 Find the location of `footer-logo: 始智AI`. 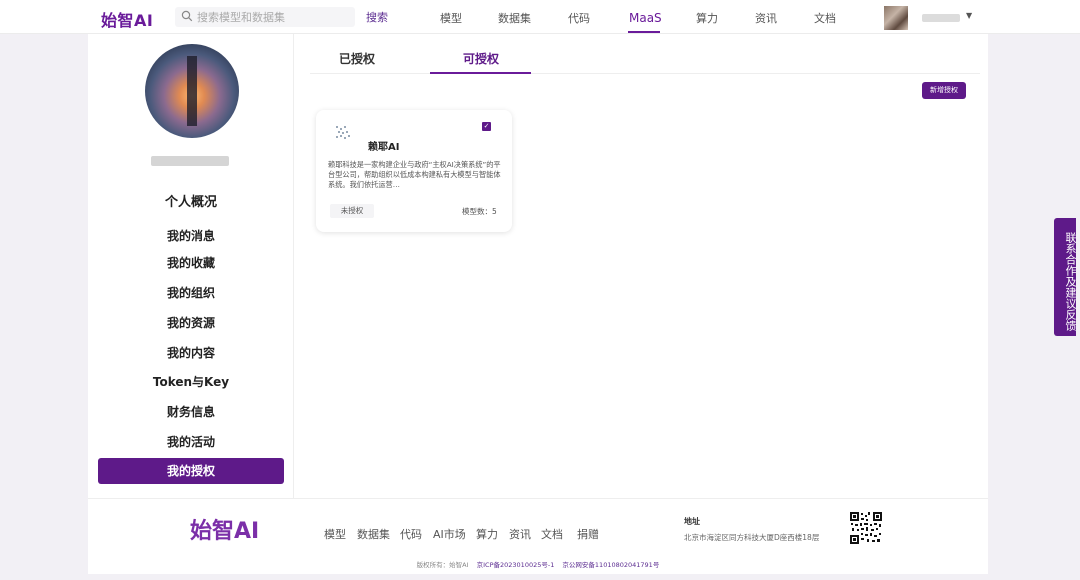

footer-logo: 始智AI is located at coordinates (224, 529).